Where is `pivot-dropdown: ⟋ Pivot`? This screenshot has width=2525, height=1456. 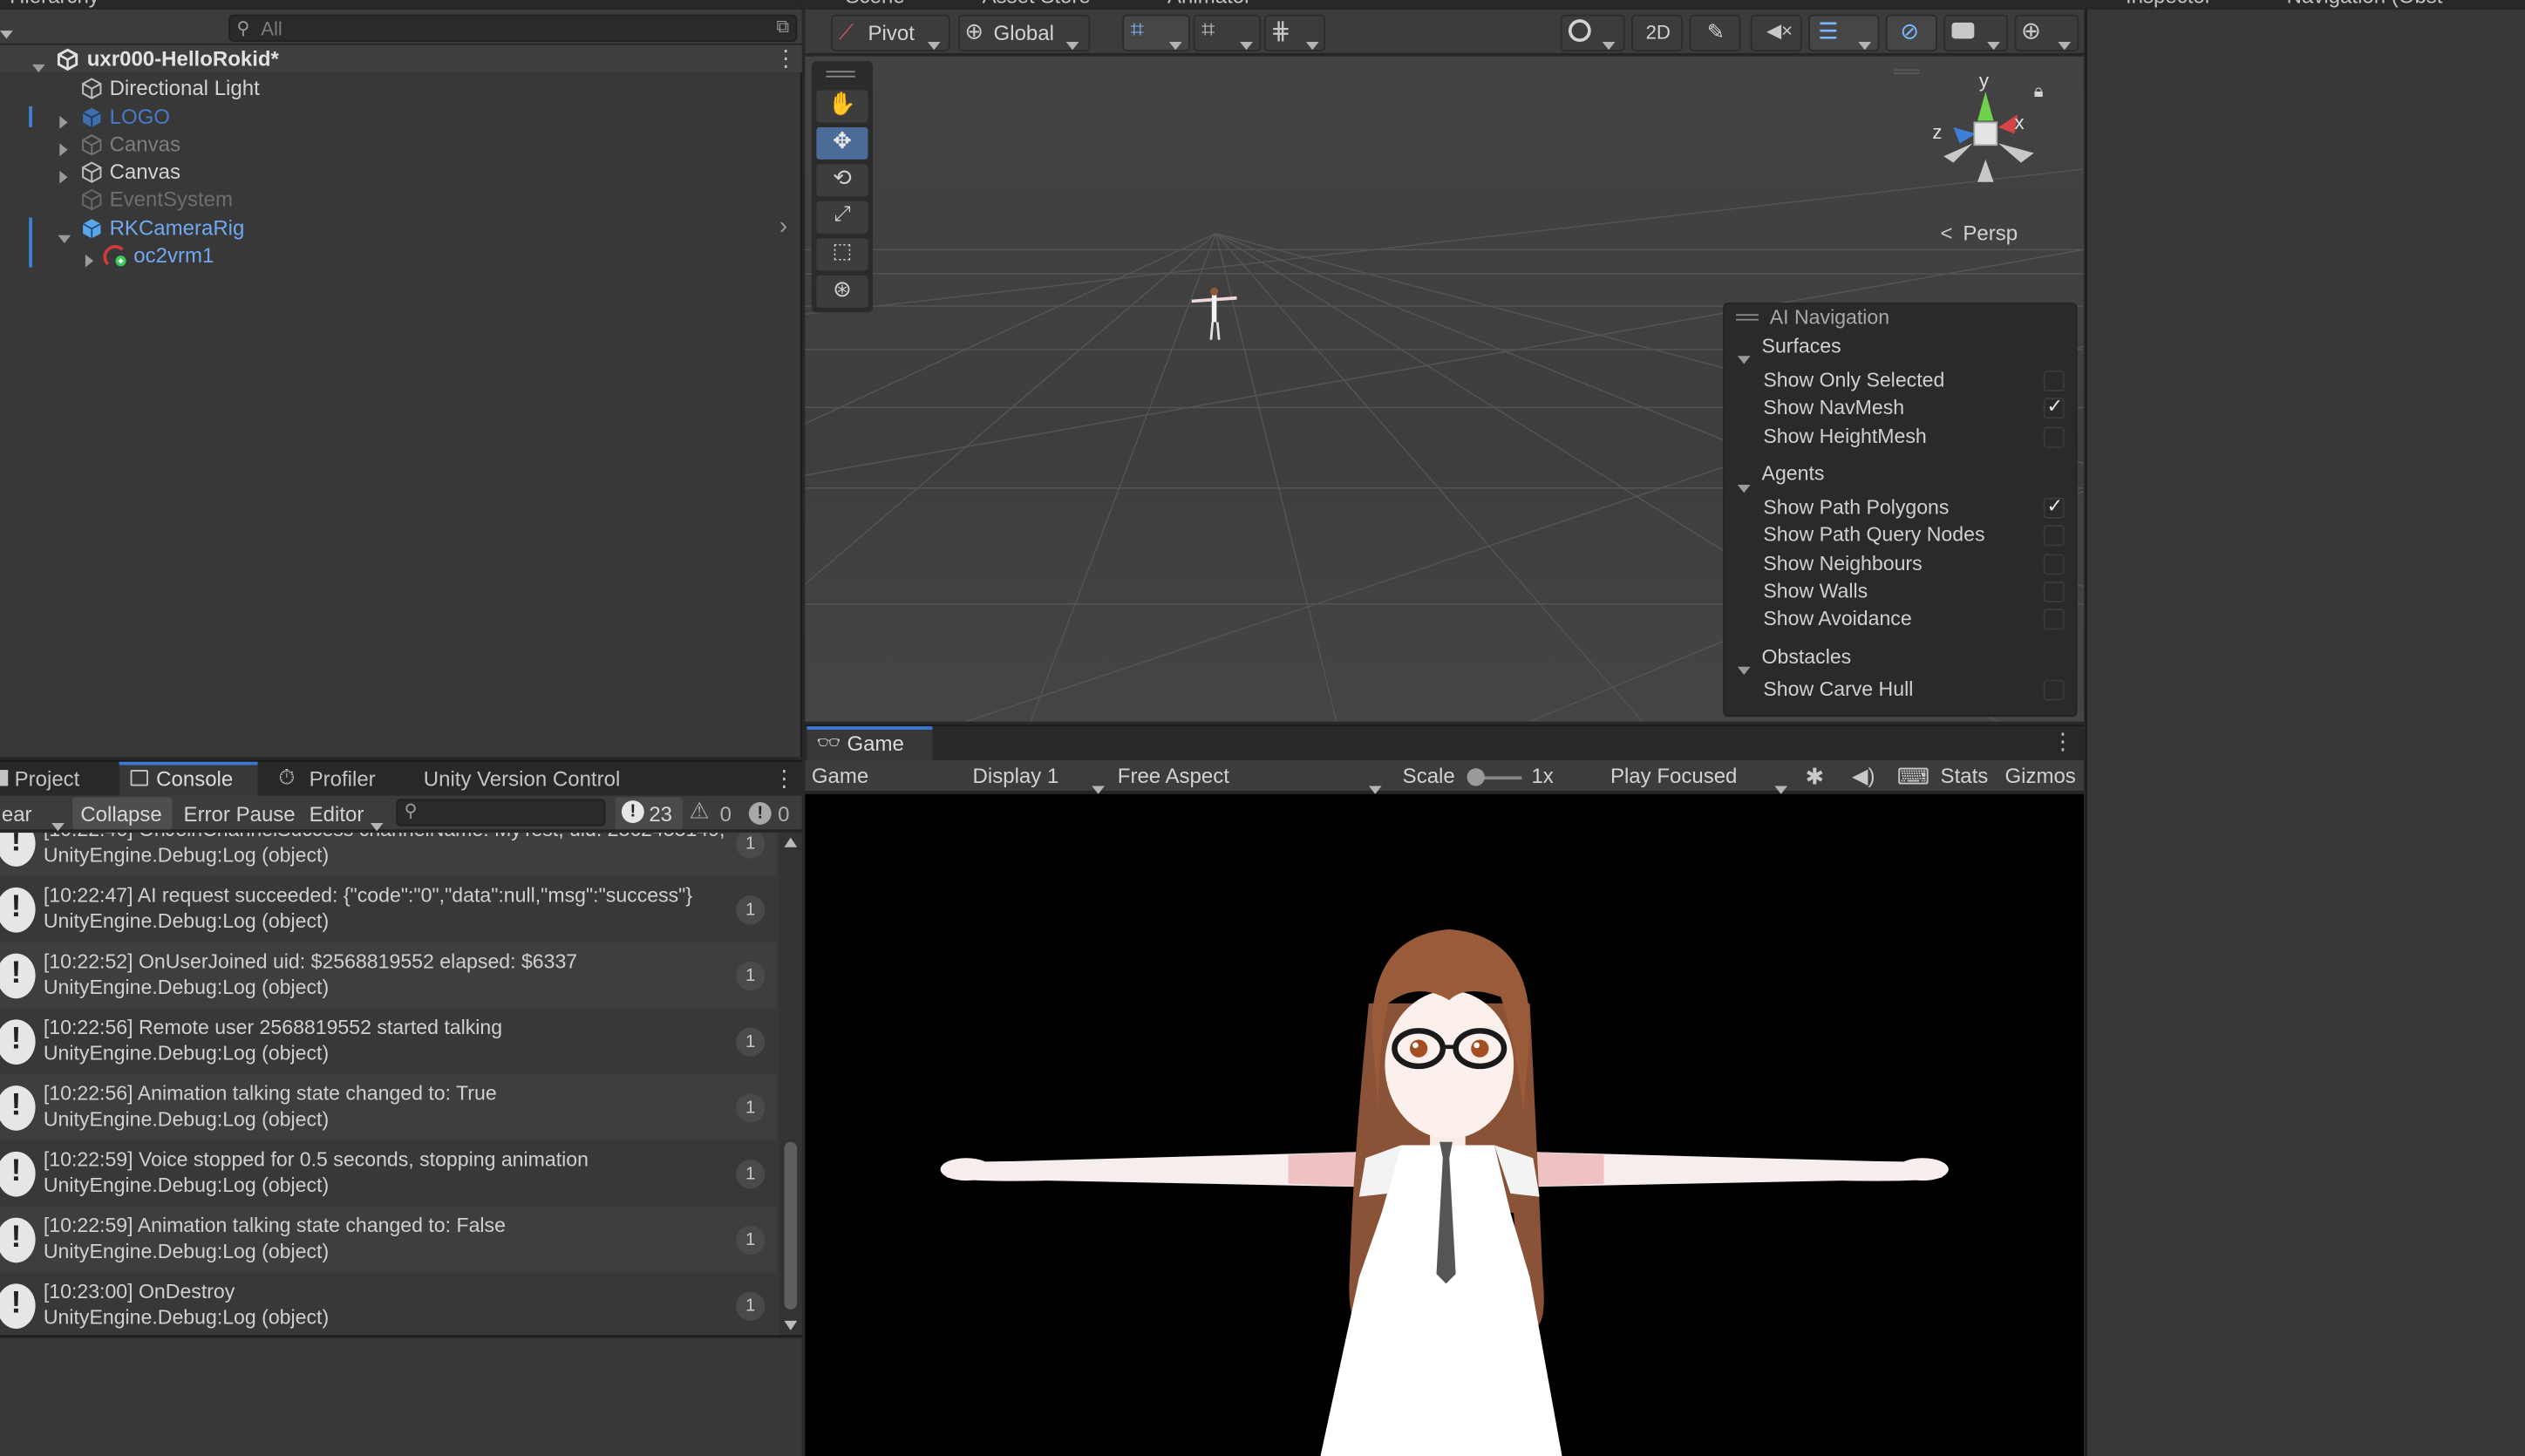
pivot-dropdown: ⟋ Pivot is located at coordinates (890, 33).